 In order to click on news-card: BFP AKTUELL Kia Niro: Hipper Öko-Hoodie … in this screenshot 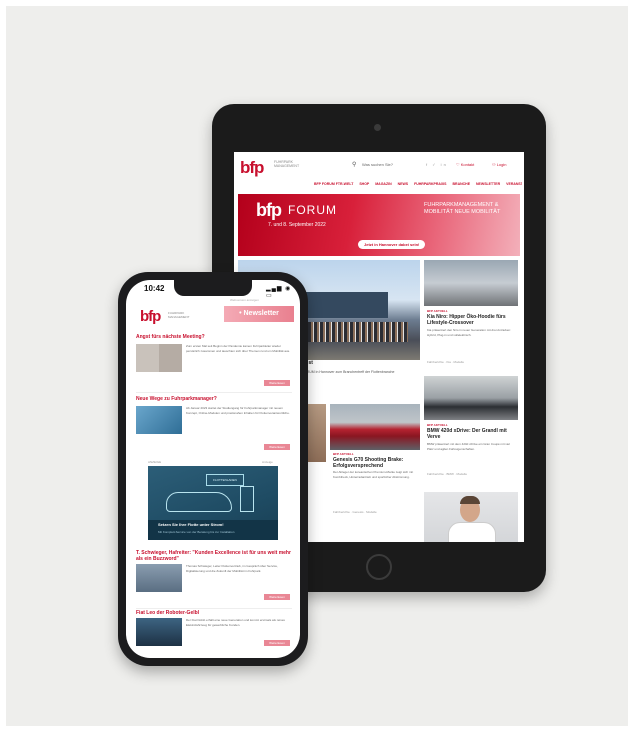, I will do `click(471, 316)`.